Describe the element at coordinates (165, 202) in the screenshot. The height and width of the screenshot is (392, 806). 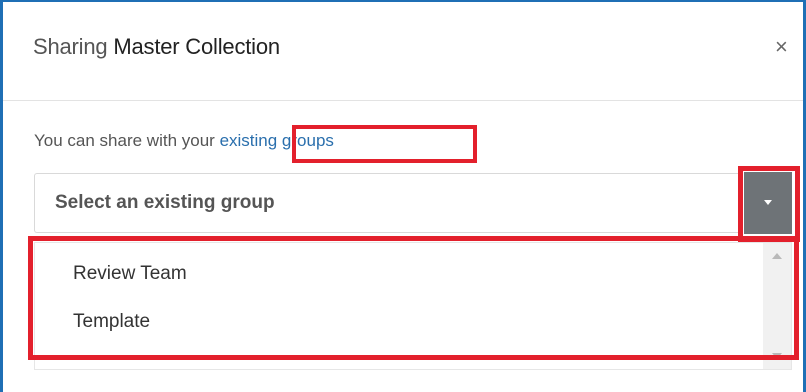
I see `select-placeholder: Select an existing group` at that location.